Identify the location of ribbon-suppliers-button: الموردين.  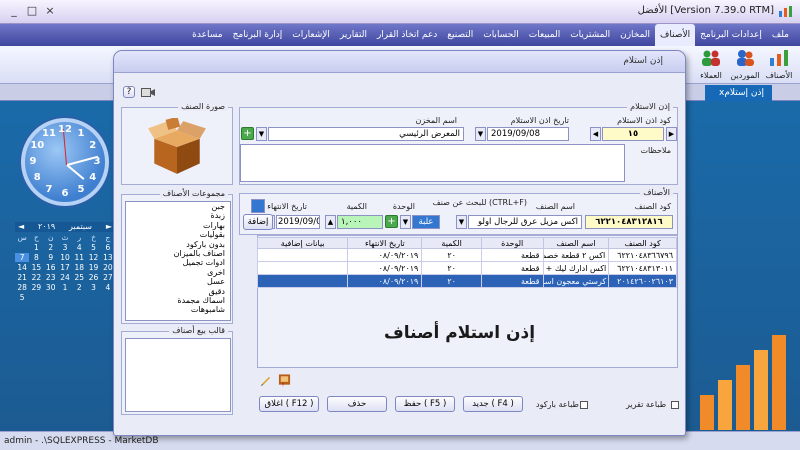
(745, 64).